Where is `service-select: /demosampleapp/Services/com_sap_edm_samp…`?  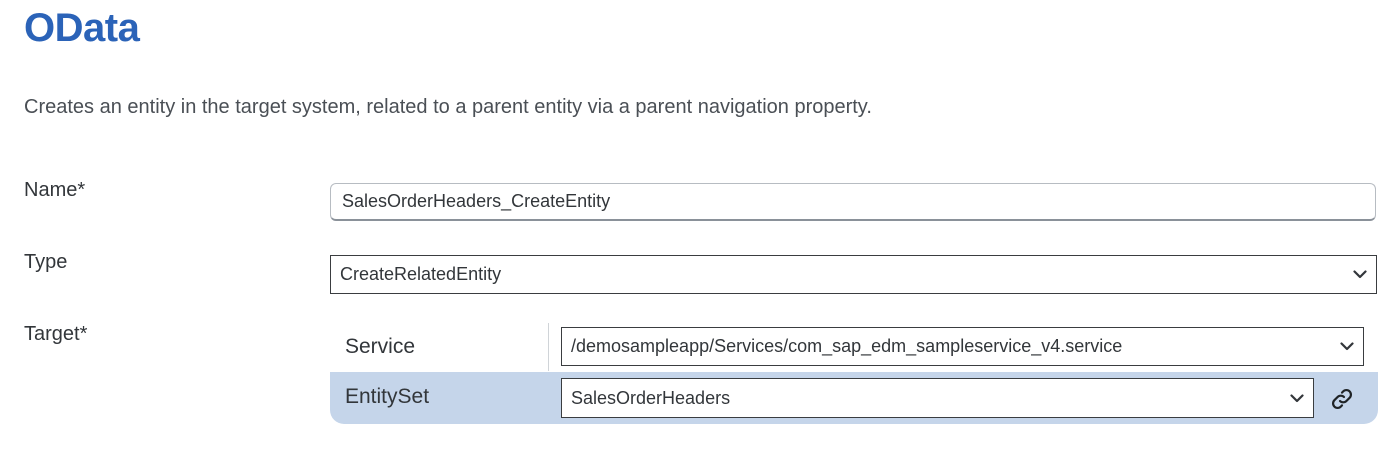 service-select: /demosampleapp/Services/com_sap_edm_samp… is located at coordinates (962, 346).